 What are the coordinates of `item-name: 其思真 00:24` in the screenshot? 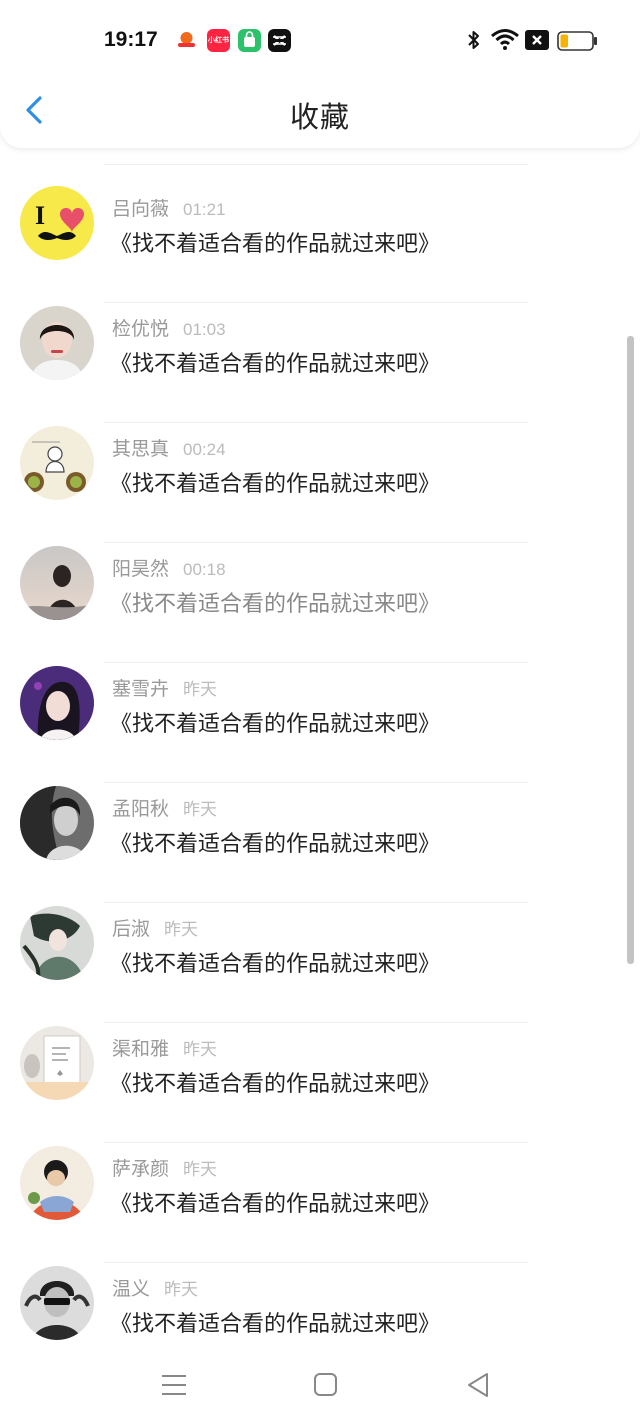 It's located at (169, 447).